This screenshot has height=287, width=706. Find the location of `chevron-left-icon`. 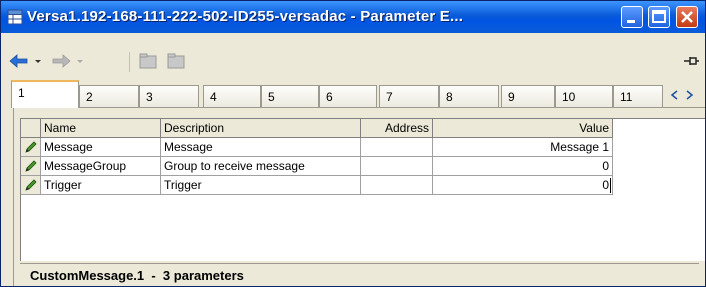

chevron-left-icon is located at coordinates (674, 95).